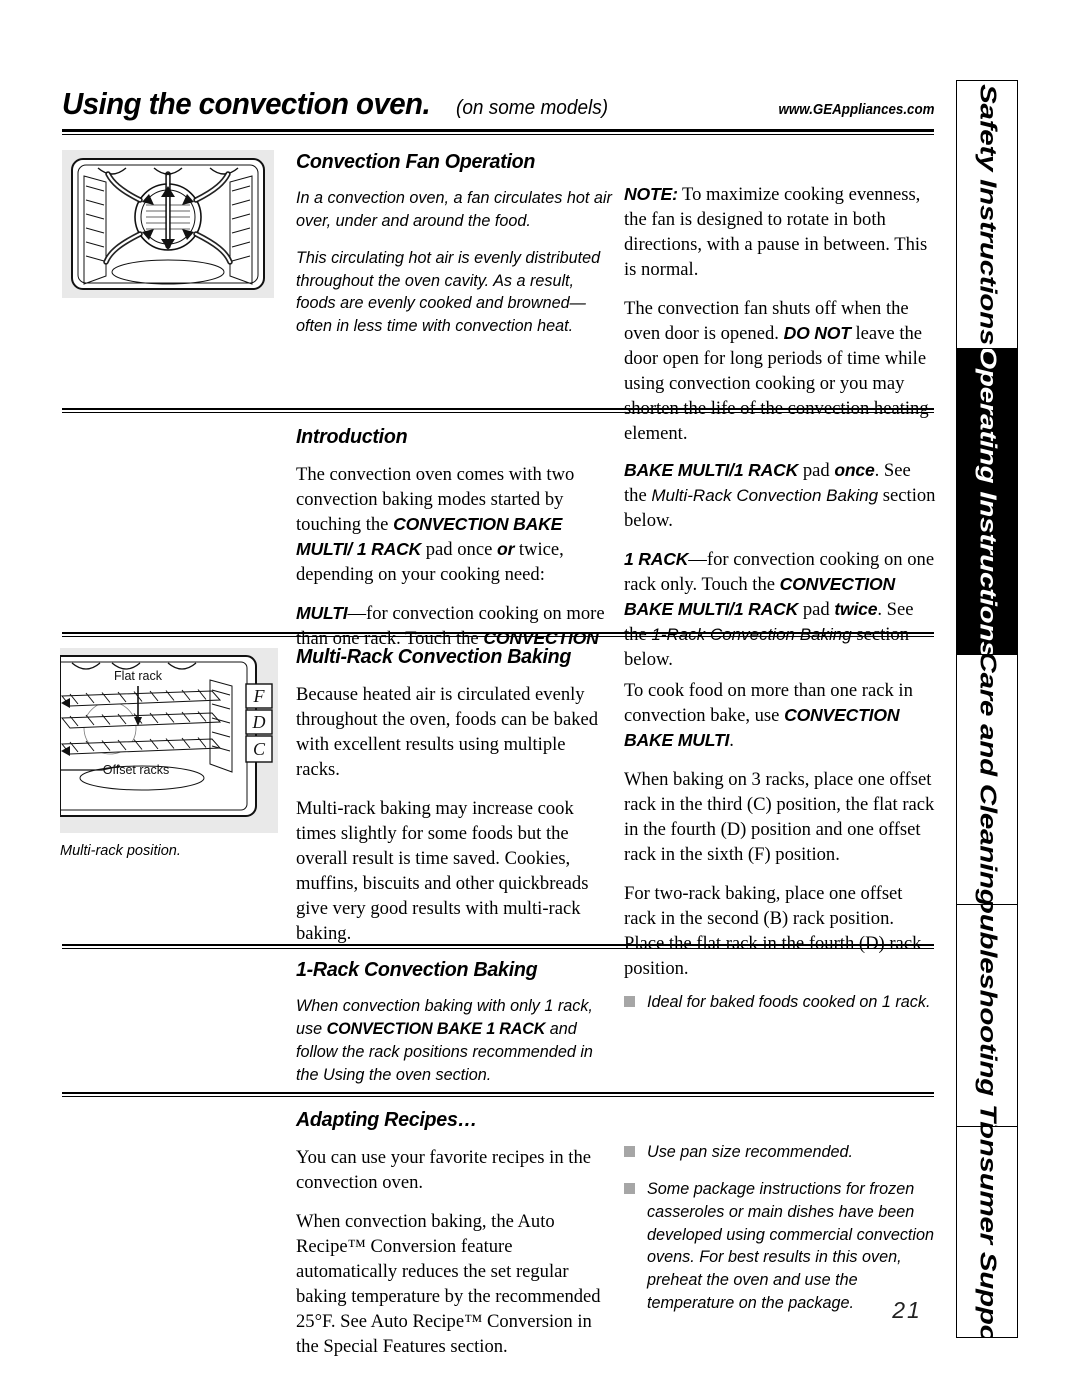 The height and width of the screenshot is (1397, 1080). Describe the element at coordinates (856, 110) in the screenshot. I see `website-url: www.GEAppliances.com` at that location.